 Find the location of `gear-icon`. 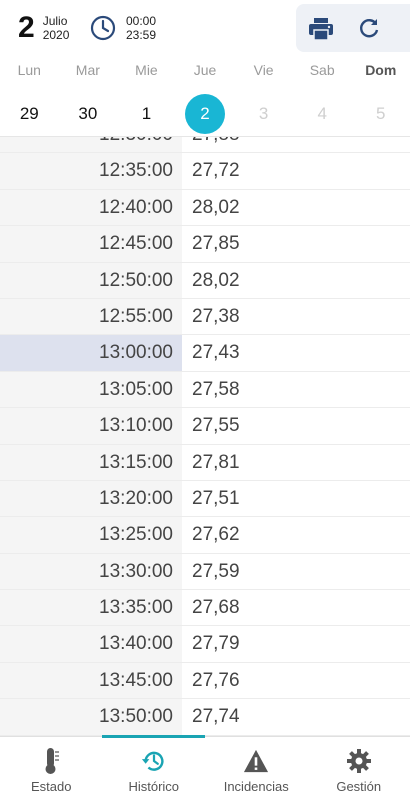

gear-icon is located at coordinates (359, 761).